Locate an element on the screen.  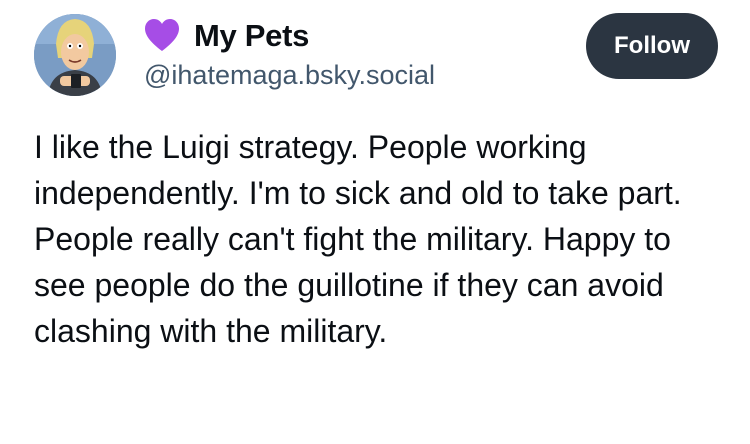
cartoon-character-avatar-icon is located at coordinates (75, 55).